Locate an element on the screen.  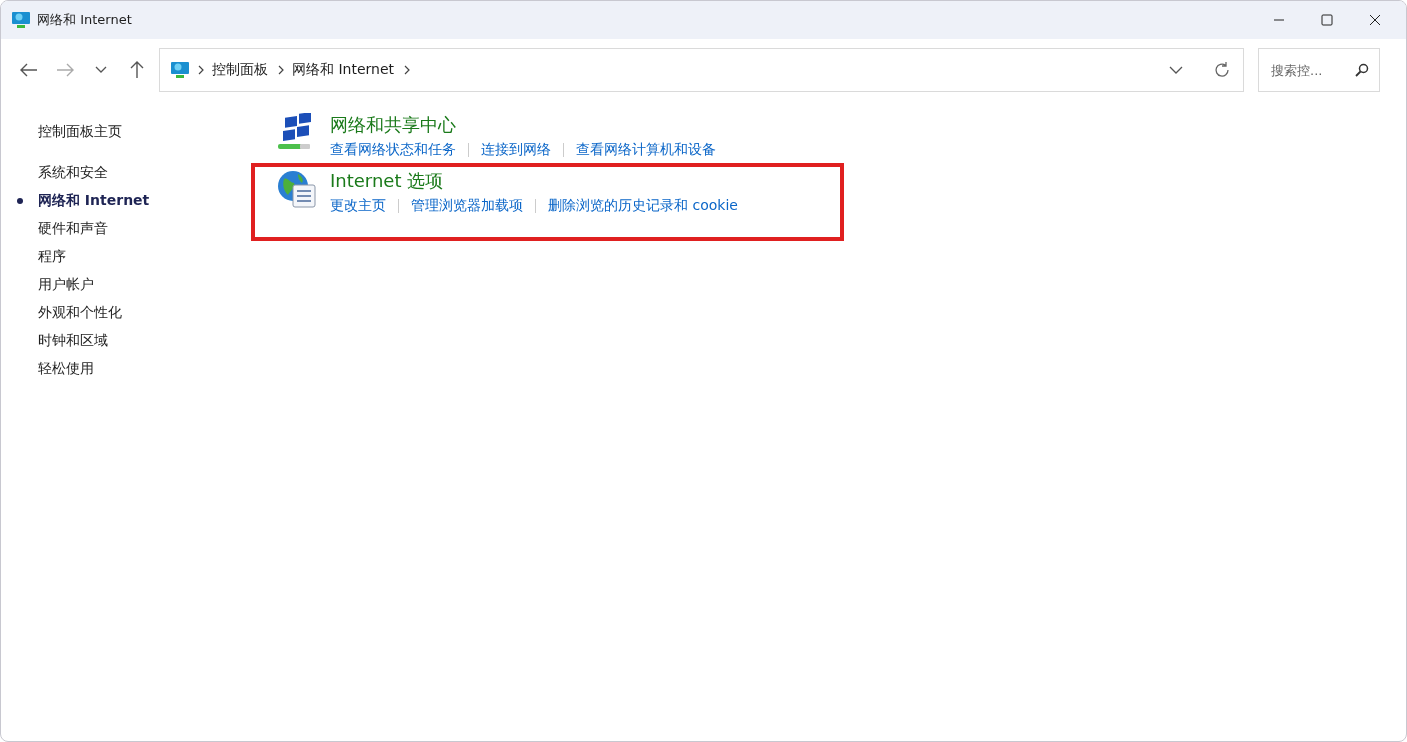
close-icon is located at coordinates (1375, 20).